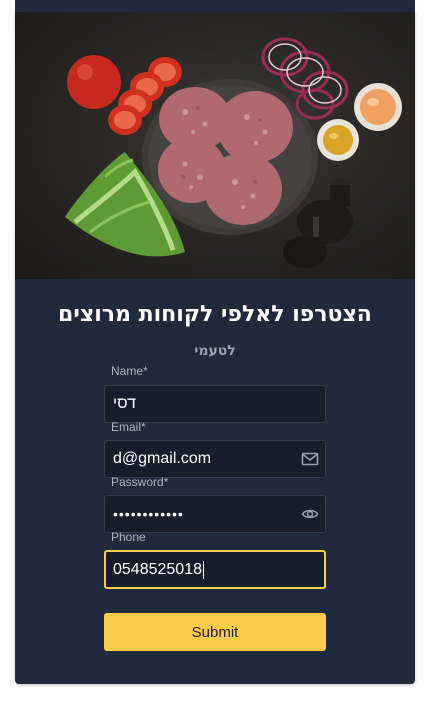  What do you see at coordinates (125, 403) in the screenshot?
I see `name-value: דסי` at bounding box center [125, 403].